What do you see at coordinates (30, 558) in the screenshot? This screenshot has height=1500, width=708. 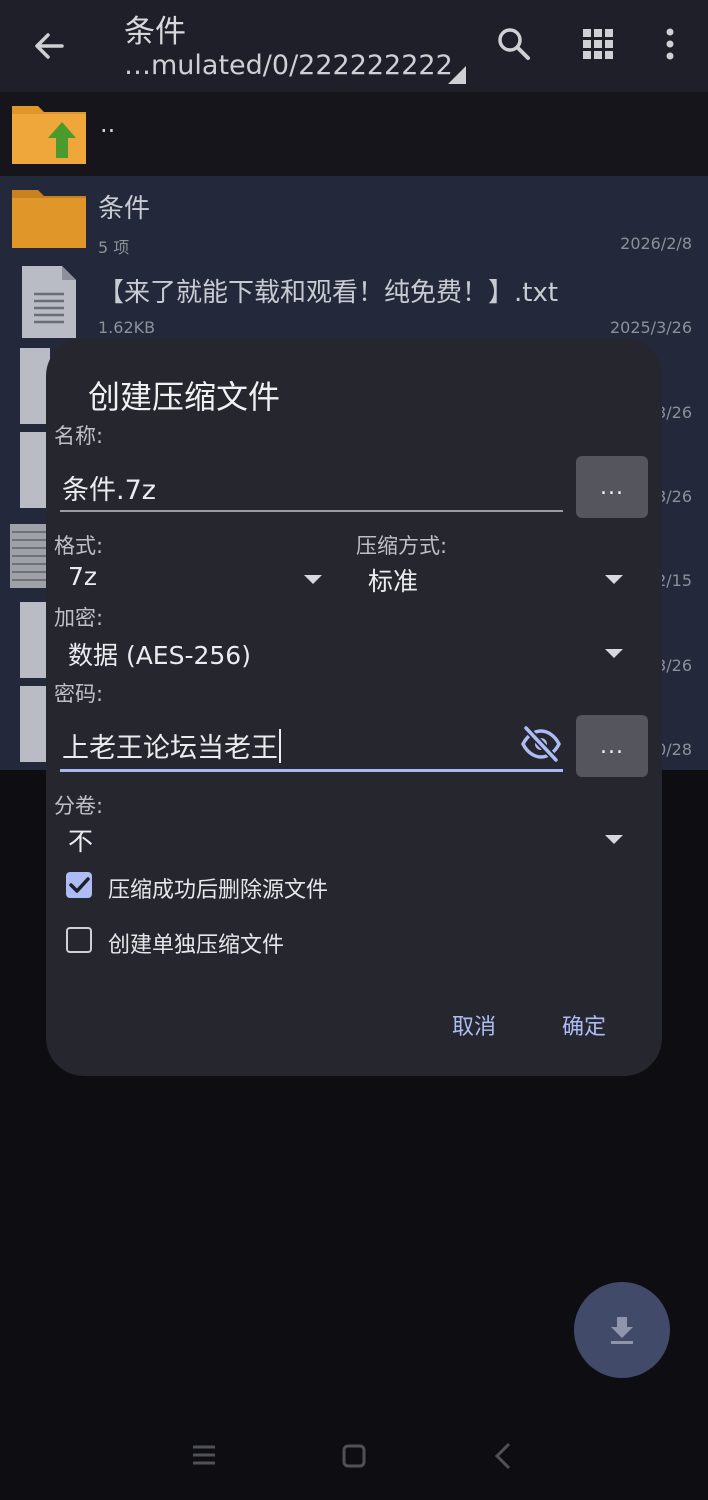 I see `image-thumbnail` at bounding box center [30, 558].